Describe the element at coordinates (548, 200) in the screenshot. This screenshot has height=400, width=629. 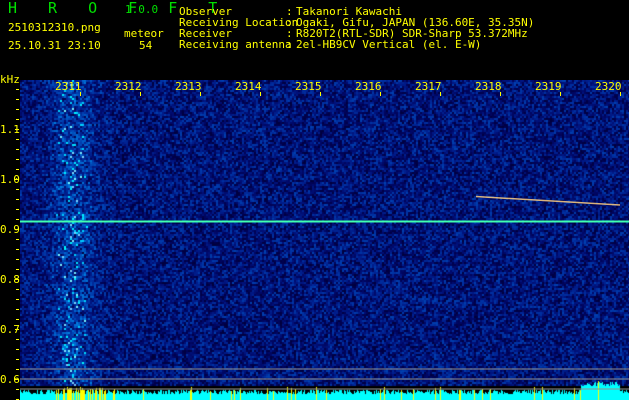
I see `meteor-trace` at that location.